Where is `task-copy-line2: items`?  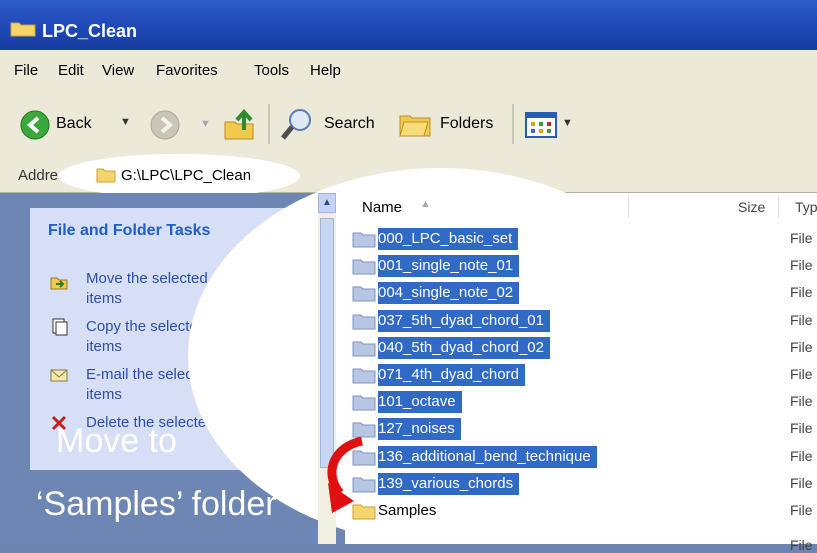 task-copy-line2: items is located at coordinates (104, 346).